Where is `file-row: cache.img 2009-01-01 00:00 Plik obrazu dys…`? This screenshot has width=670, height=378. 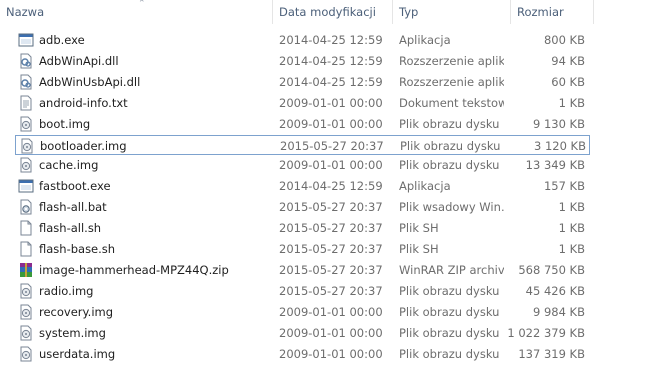 file-row: cache.img 2009-01-01 00:00 Plik obrazu dys… is located at coordinates (302, 165).